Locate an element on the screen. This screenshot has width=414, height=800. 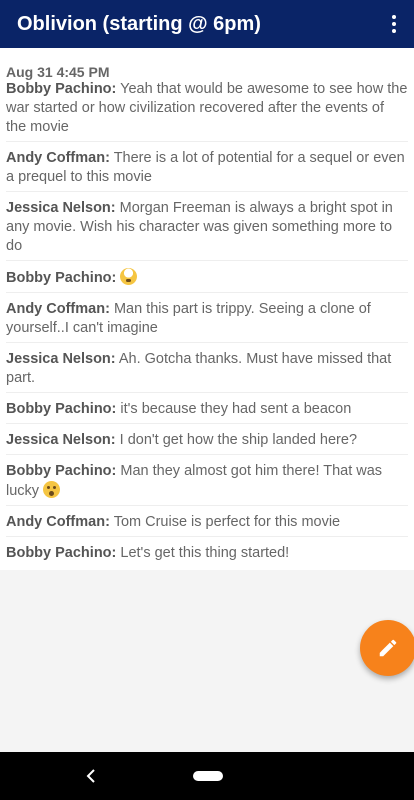
pencil-icon is located at coordinates (388, 648).